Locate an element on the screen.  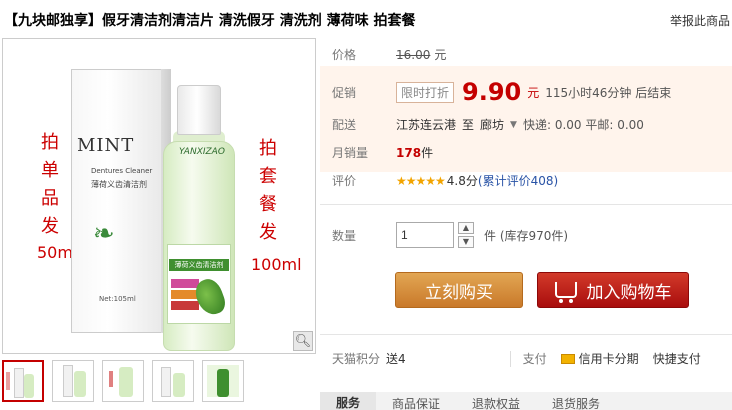
price-row: 价格 16.00 元 is located at coordinates (389, 54).